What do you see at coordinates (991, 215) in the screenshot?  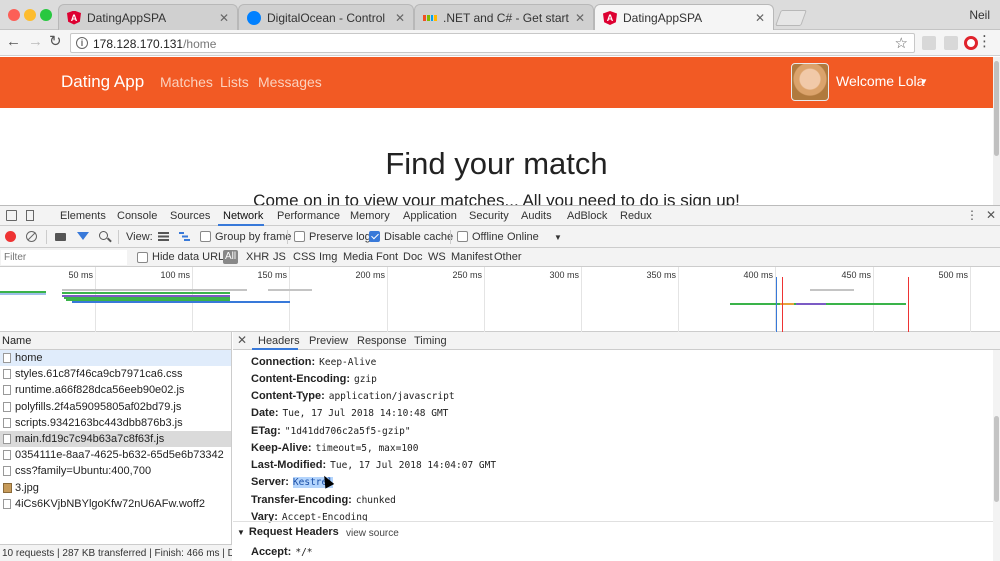 I see `close-devtools-icon: ✕` at bounding box center [991, 215].